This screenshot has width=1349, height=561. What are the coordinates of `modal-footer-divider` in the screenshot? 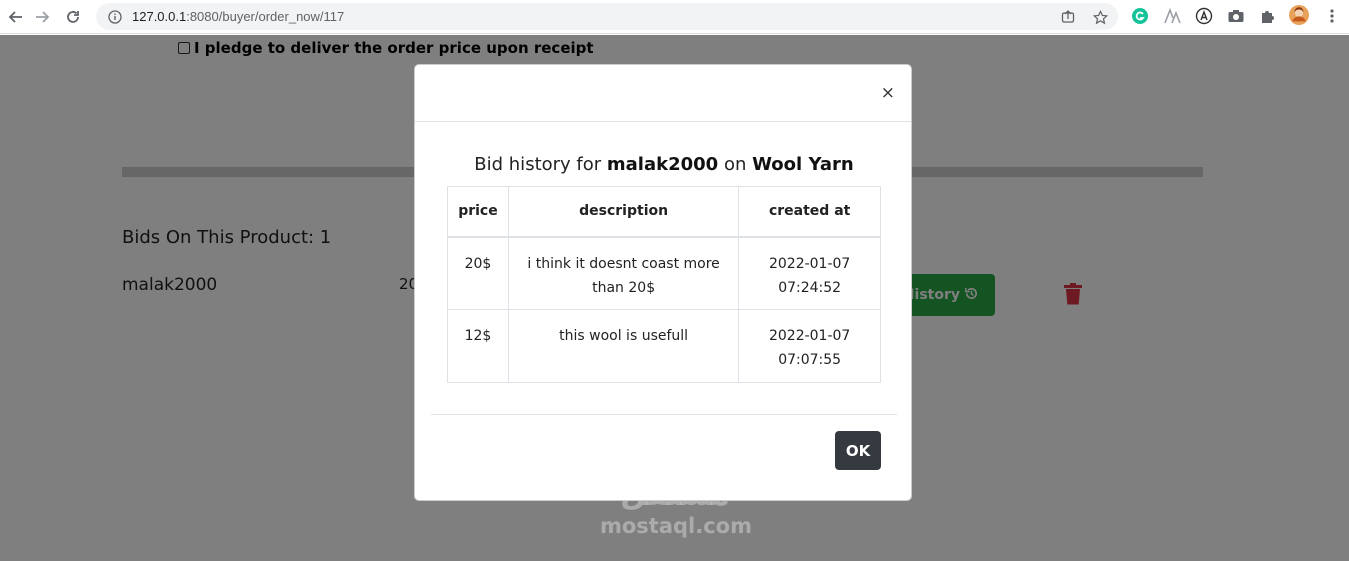 It's located at (664, 414).